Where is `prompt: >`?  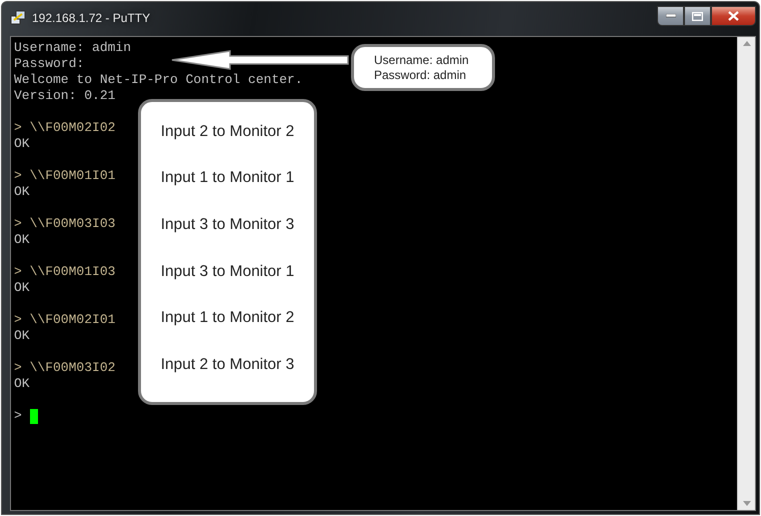
prompt: > is located at coordinates (18, 416).